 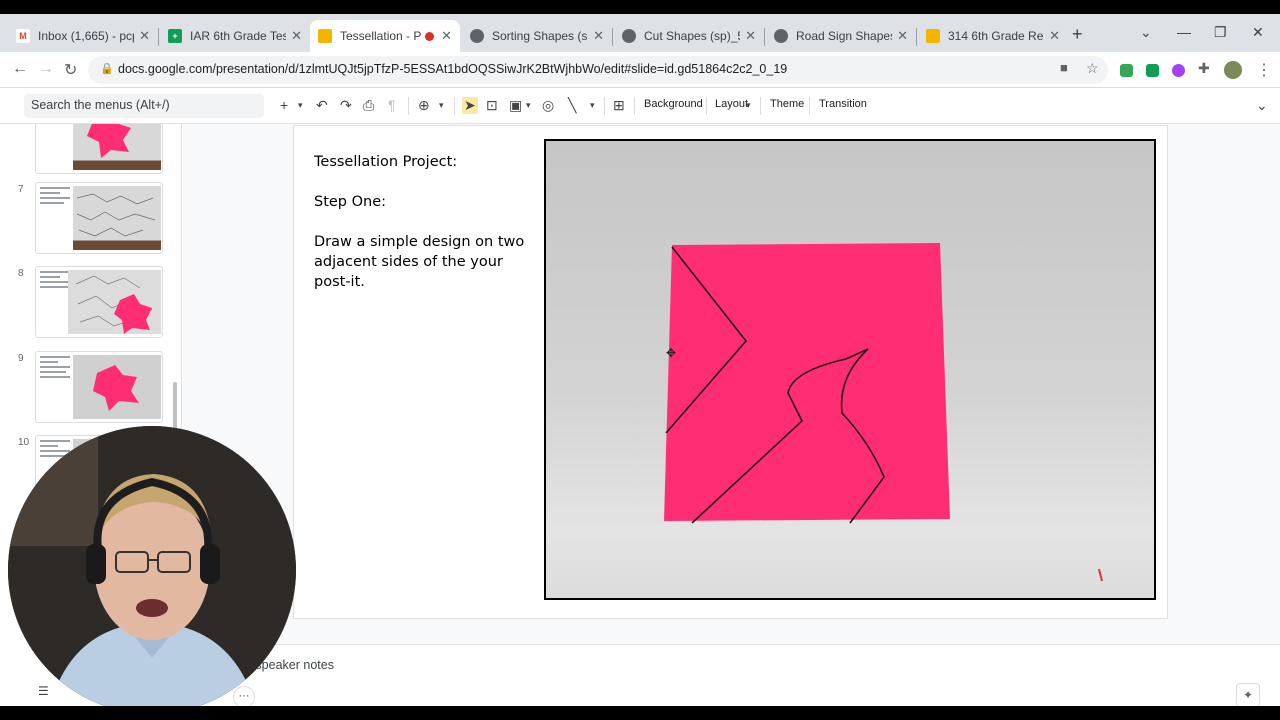 I want to click on explore-icon: ✦, so click(x=1248, y=694).